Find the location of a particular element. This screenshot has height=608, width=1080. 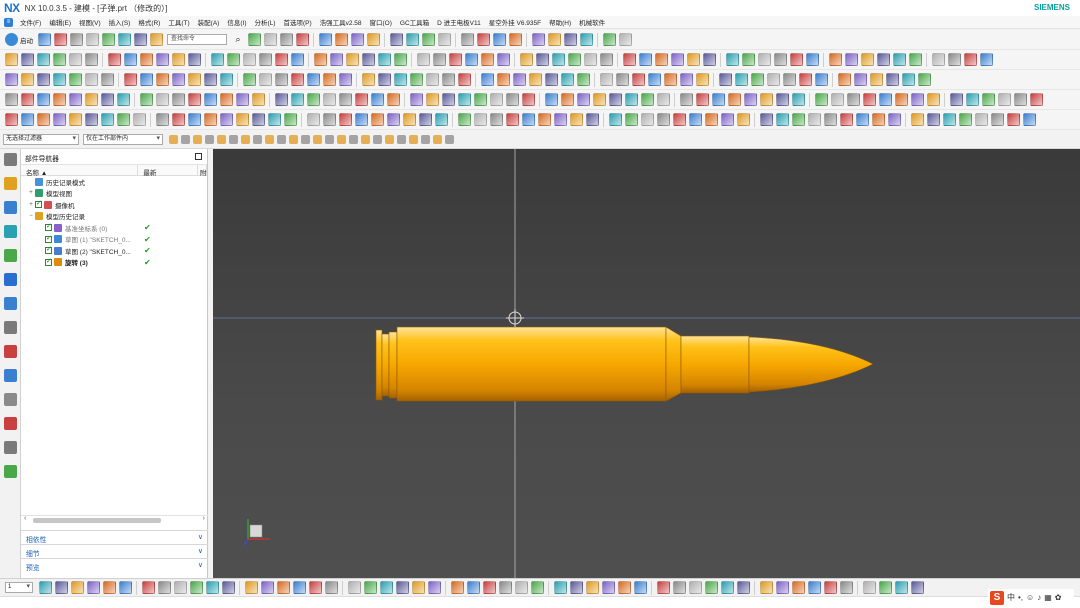

menu-edit: 编辑(E) is located at coordinates (60, 22).